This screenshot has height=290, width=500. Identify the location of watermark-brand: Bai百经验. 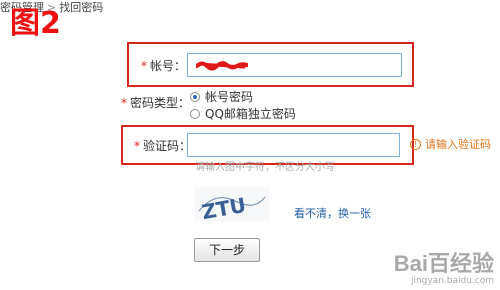
(443, 263).